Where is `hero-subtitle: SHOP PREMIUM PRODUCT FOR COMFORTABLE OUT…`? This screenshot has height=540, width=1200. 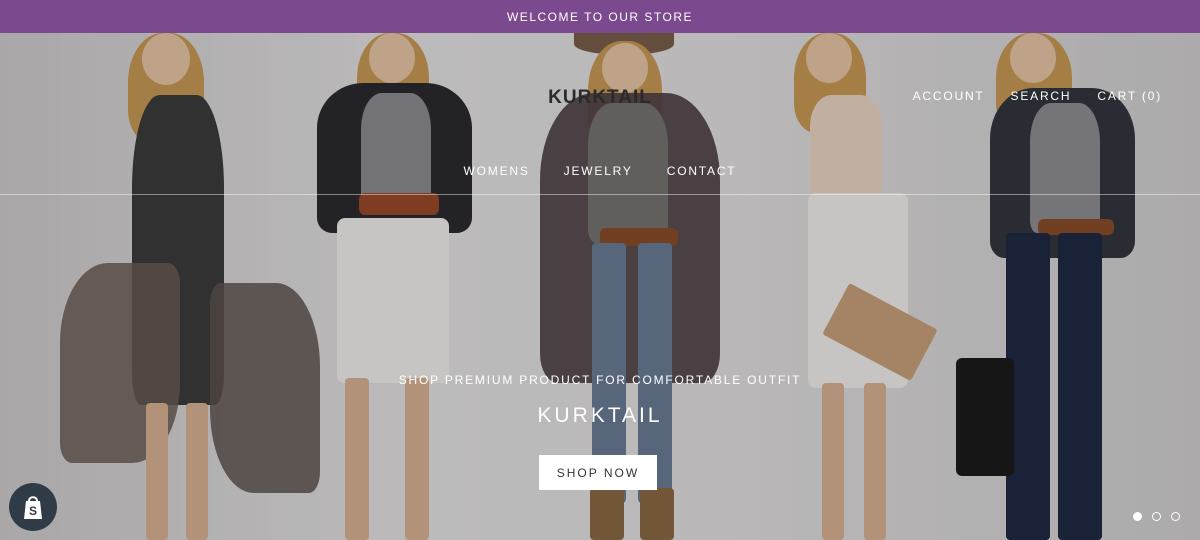
hero-subtitle: SHOP PREMIUM PRODUCT FOR COMFORTABLE OUT… is located at coordinates (600, 380).